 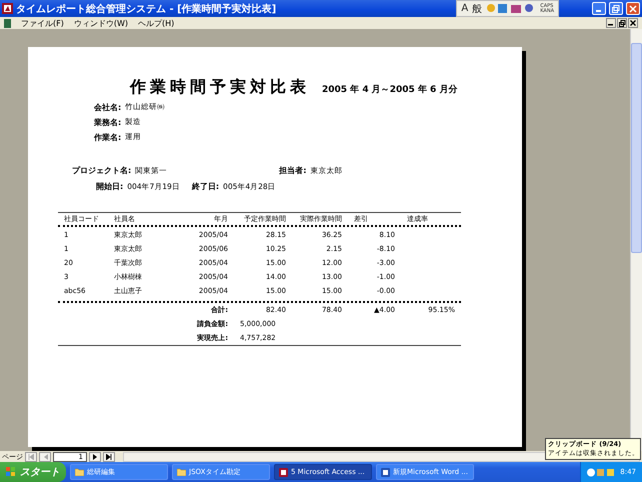 I want to click on menu-item: ヘルプ(H), so click(x=156, y=23).